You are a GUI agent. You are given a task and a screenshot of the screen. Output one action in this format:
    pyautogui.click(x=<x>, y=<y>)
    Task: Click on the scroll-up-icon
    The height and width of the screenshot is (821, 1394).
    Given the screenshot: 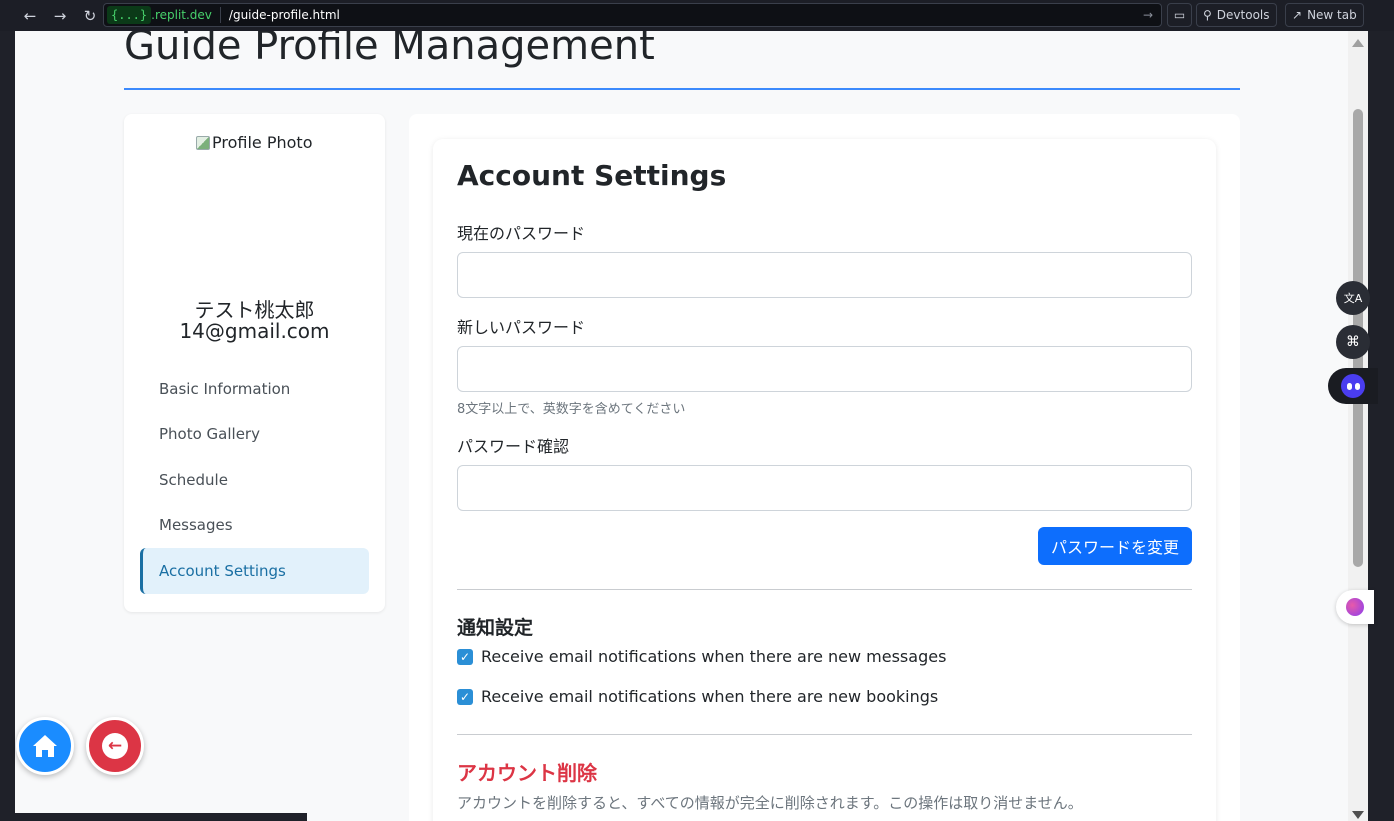 What is the action you would take?
    pyautogui.click(x=1358, y=43)
    